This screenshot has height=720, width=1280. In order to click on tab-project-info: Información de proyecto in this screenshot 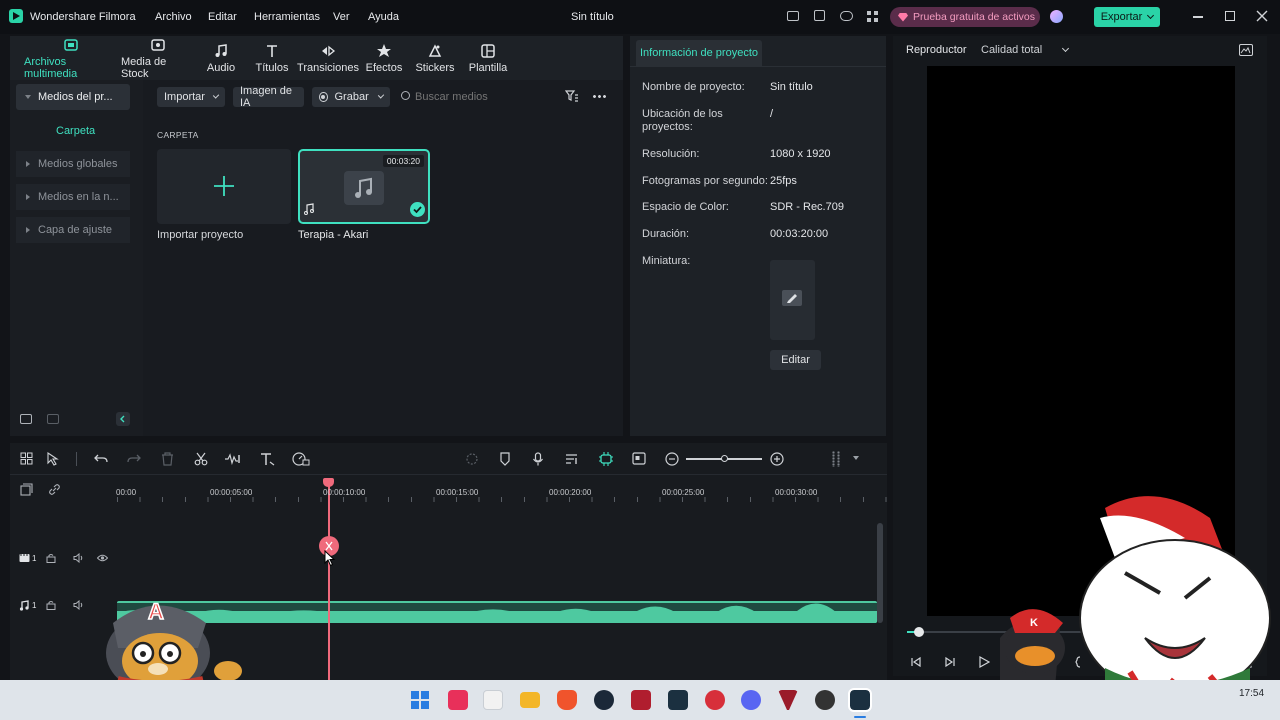, I will do `click(699, 53)`.